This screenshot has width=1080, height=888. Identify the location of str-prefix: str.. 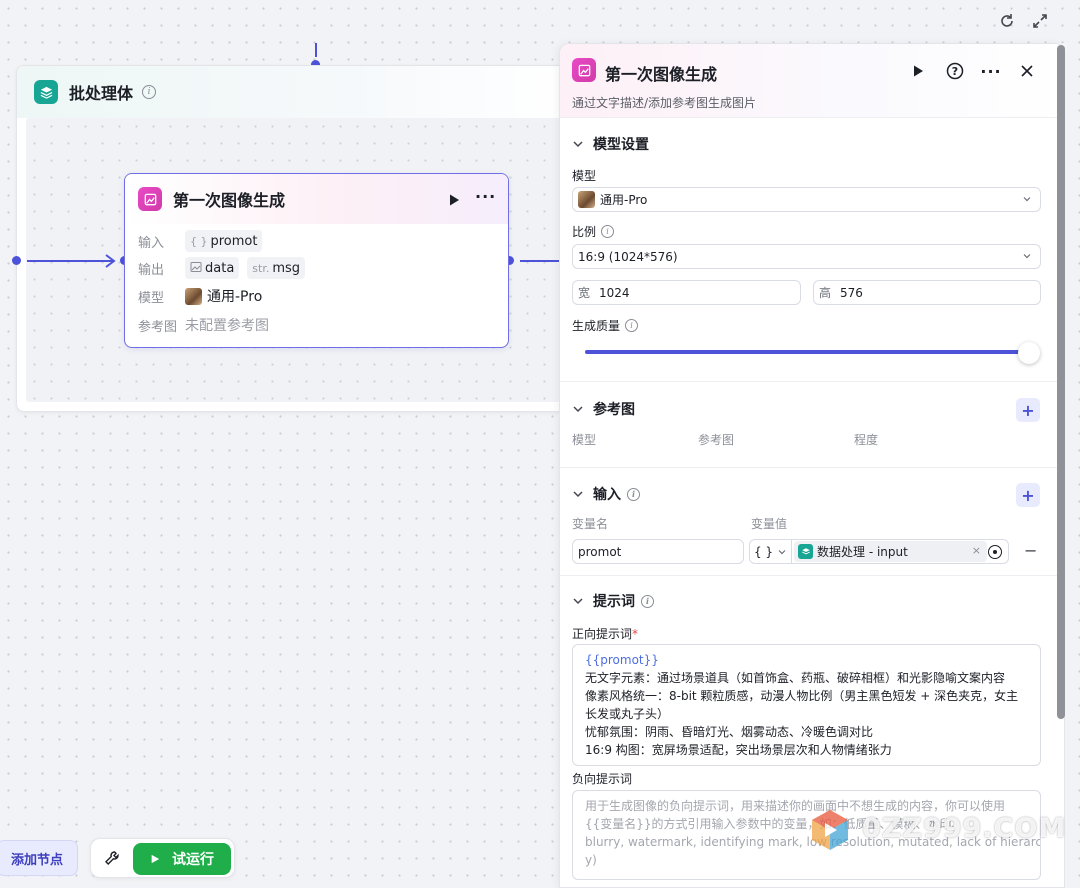
(261, 268).